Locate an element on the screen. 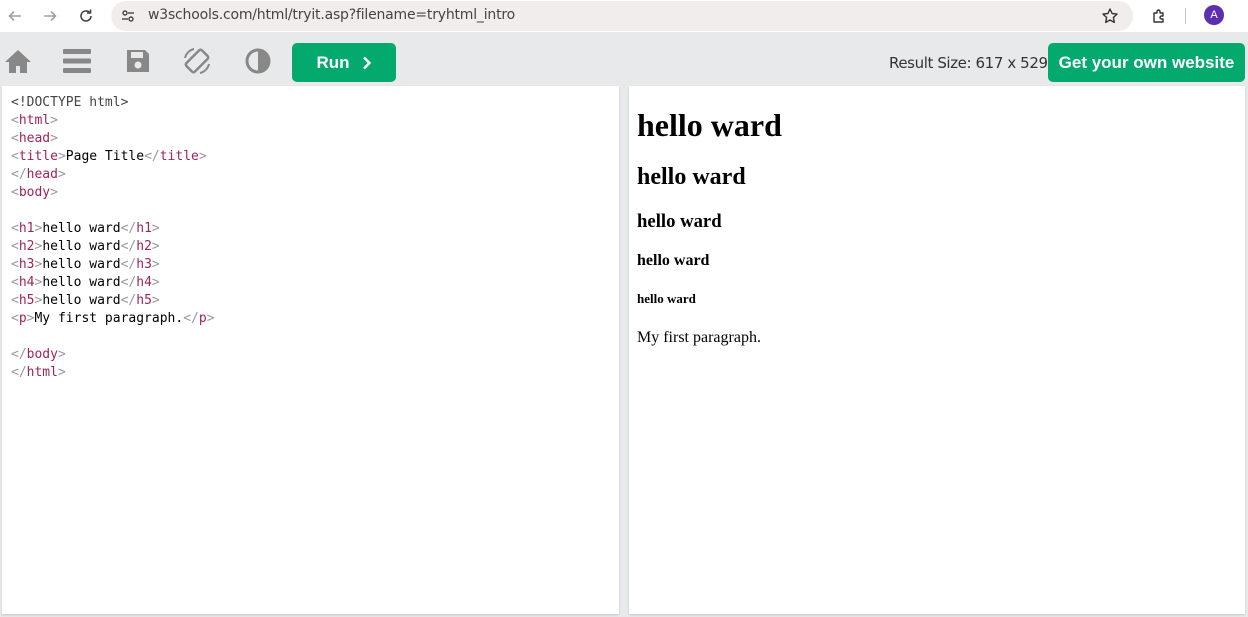 The height and width of the screenshot is (617, 1248). back-arrow-icon is located at coordinates (15, 16).